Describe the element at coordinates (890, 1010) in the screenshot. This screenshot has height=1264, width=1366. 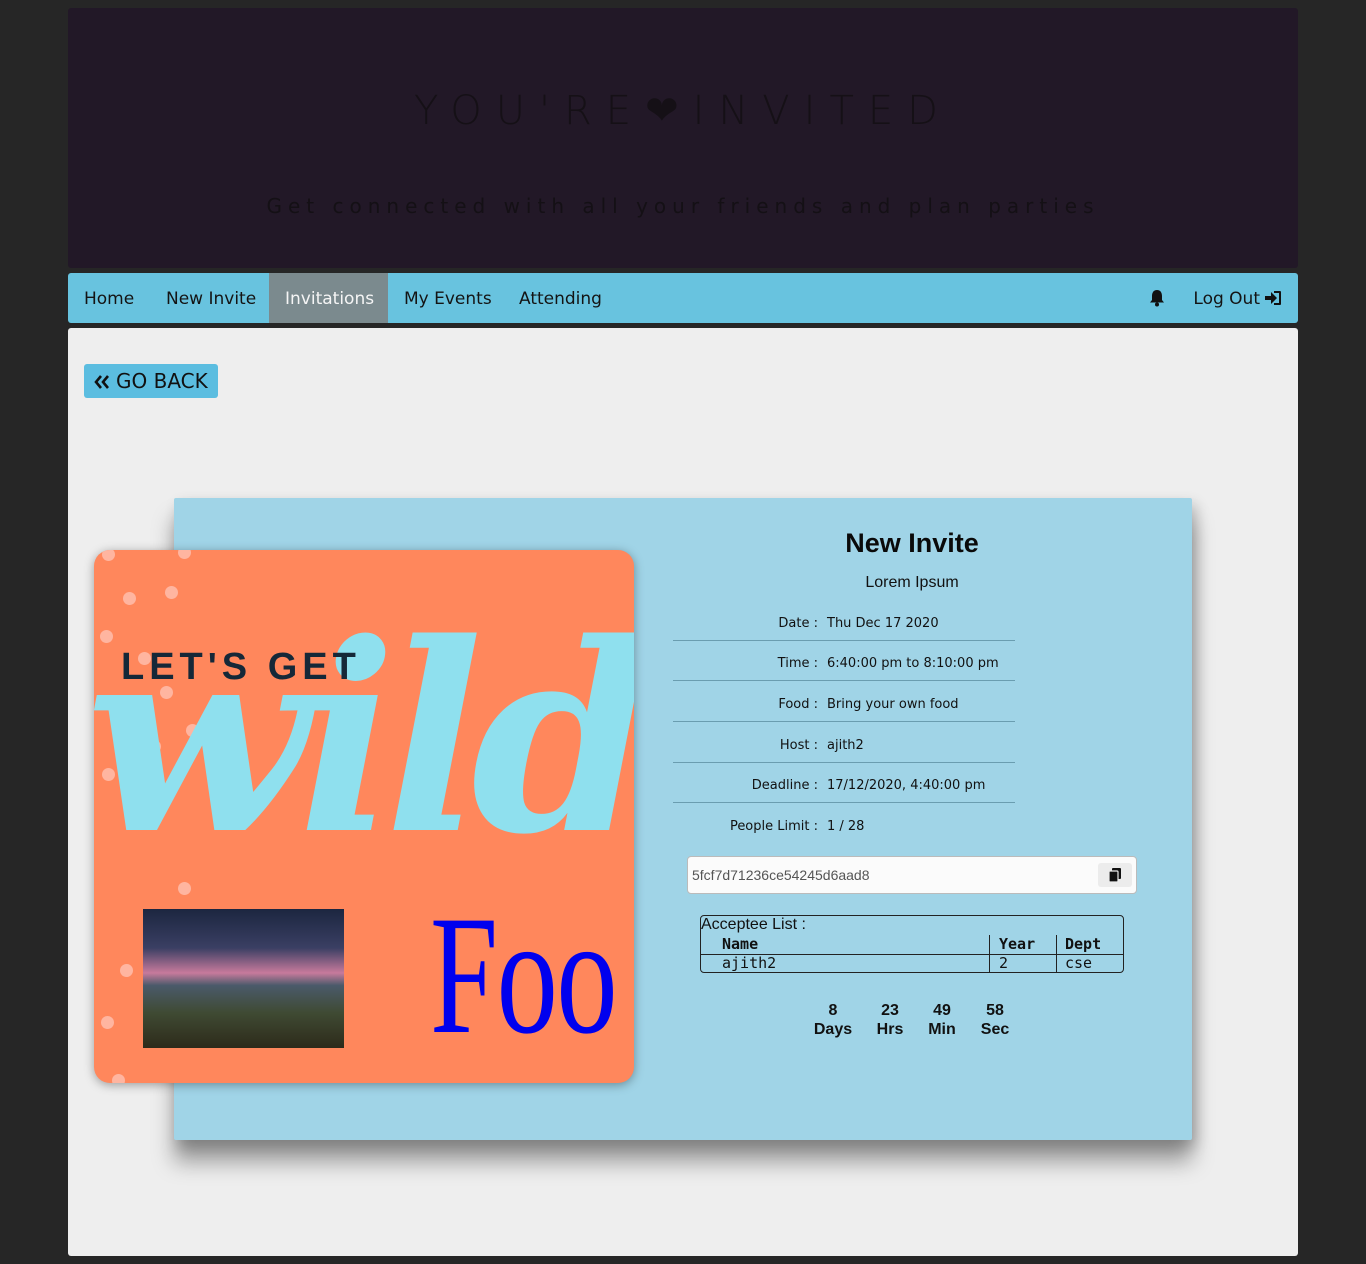
I see `countdown-value: 23` at that location.